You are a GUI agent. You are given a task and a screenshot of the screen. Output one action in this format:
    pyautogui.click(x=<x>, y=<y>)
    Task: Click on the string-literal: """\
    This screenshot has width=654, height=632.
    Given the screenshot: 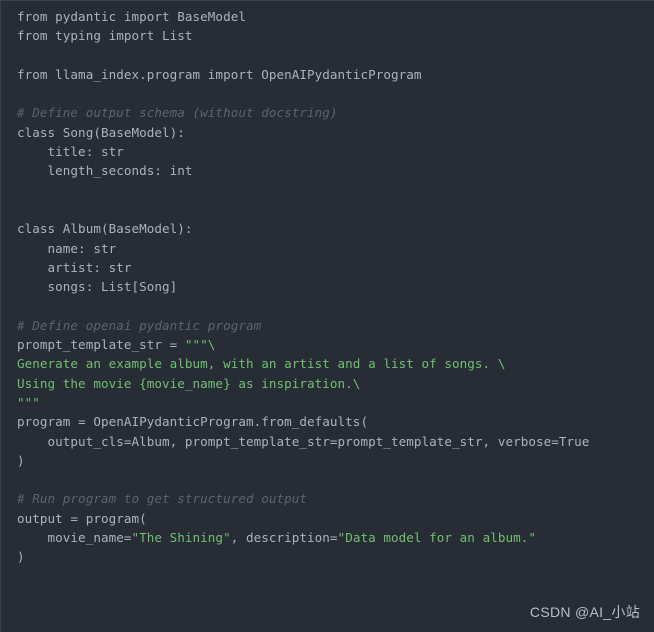 What is the action you would take?
    pyautogui.click(x=200, y=345)
    